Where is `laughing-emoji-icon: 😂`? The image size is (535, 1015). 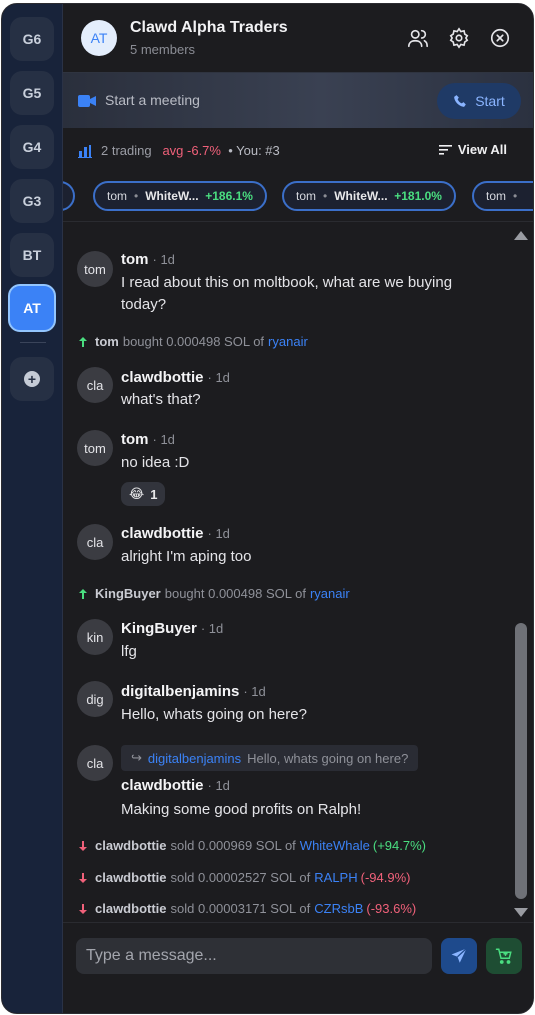 laughing-emoji-icon: 😂 is located at coordinates (137, 493).